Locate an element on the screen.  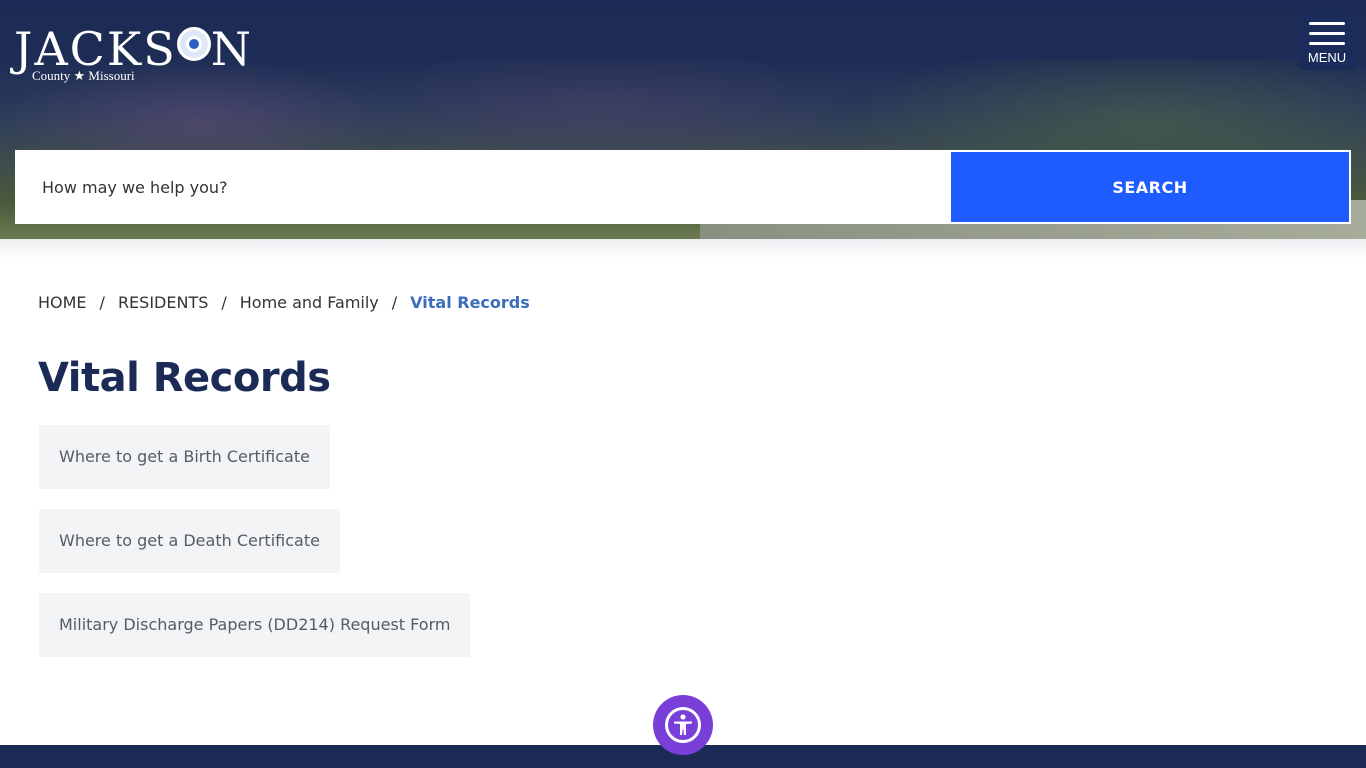
search-button: SEARCH is located at coordinates (1150, 187).